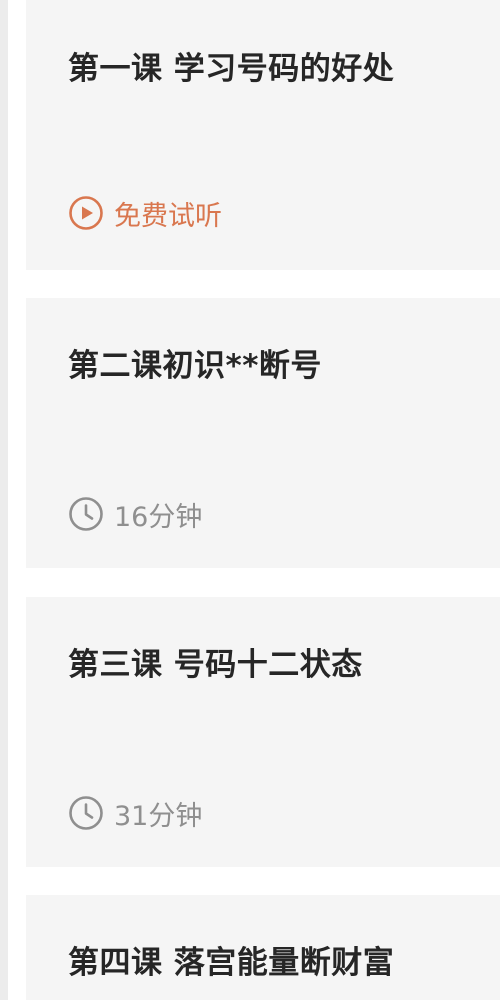 This screenshot has width=500, height=1000. I want to click on lesson-title: 第一课 学习号码的好处, so click(231, 69).